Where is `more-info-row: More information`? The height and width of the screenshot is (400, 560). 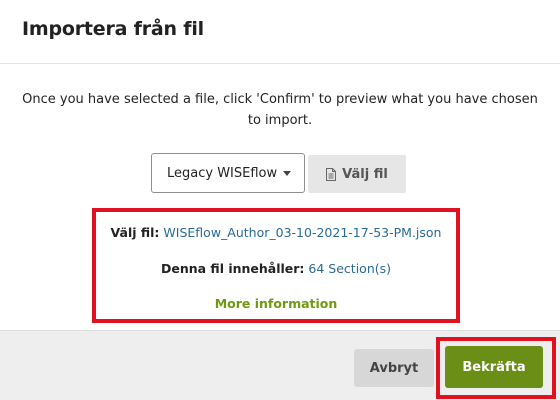
more-info-row: More information is located at coordinates (276, 303).